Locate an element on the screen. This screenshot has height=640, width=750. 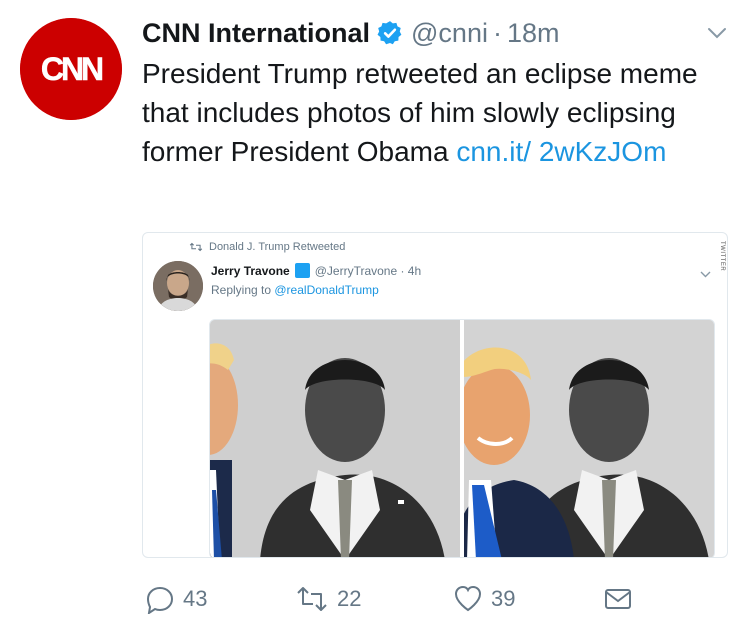
cnn-avatar: CNN is located at coordinates (71, 69).